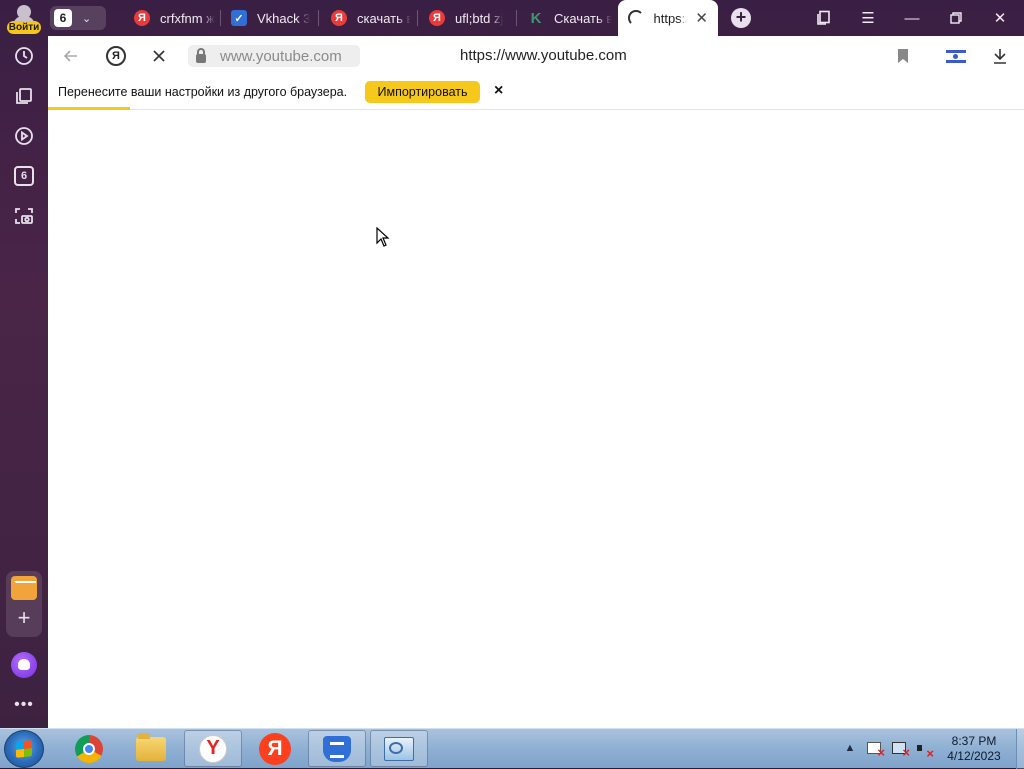  I want to click on shield-icon, so click(337, 748).